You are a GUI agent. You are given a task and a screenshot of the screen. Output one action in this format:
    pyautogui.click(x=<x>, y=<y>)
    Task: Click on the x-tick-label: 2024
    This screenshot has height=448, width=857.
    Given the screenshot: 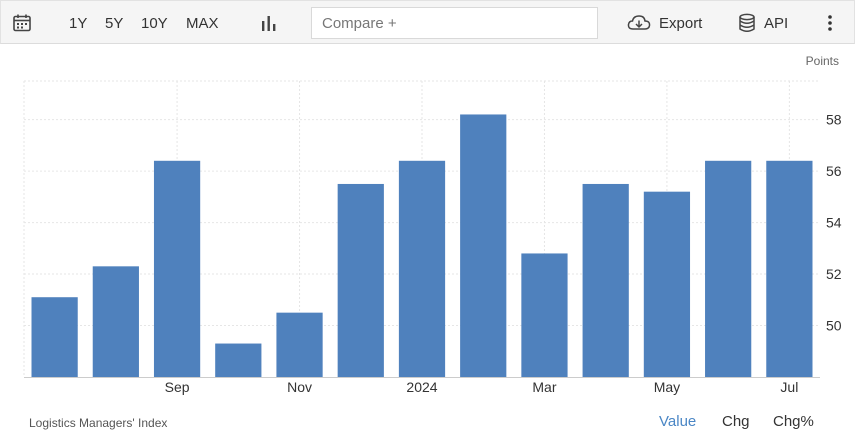 What is the action you would take?
    pyautogui.click(x=421, y=387)
    